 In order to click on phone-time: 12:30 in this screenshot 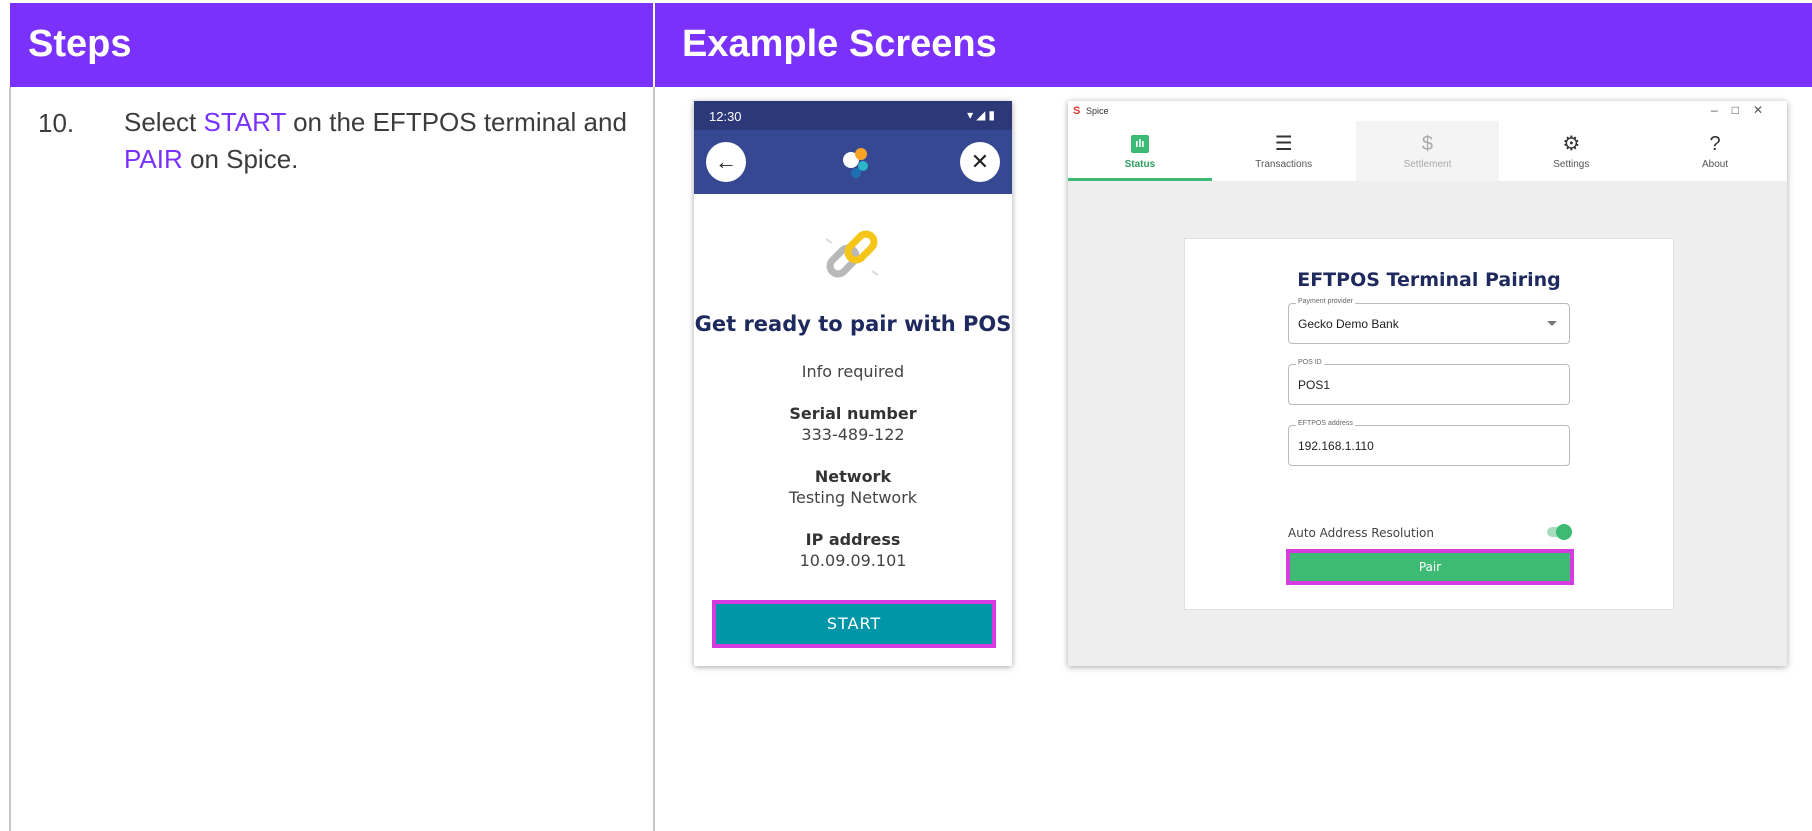, I will do `click(725, 116)`.